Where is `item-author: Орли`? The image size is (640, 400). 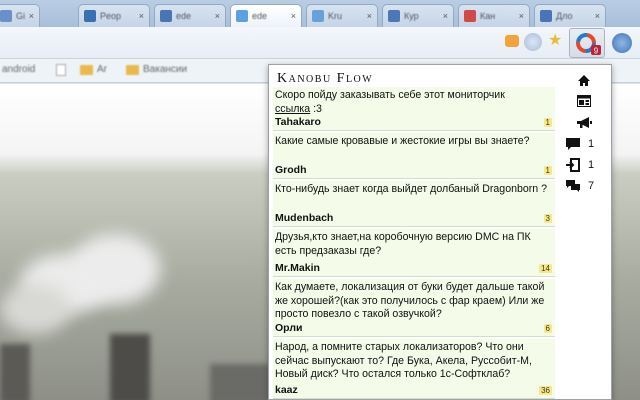 item-author: Орли is located at coordinates (288, 328).